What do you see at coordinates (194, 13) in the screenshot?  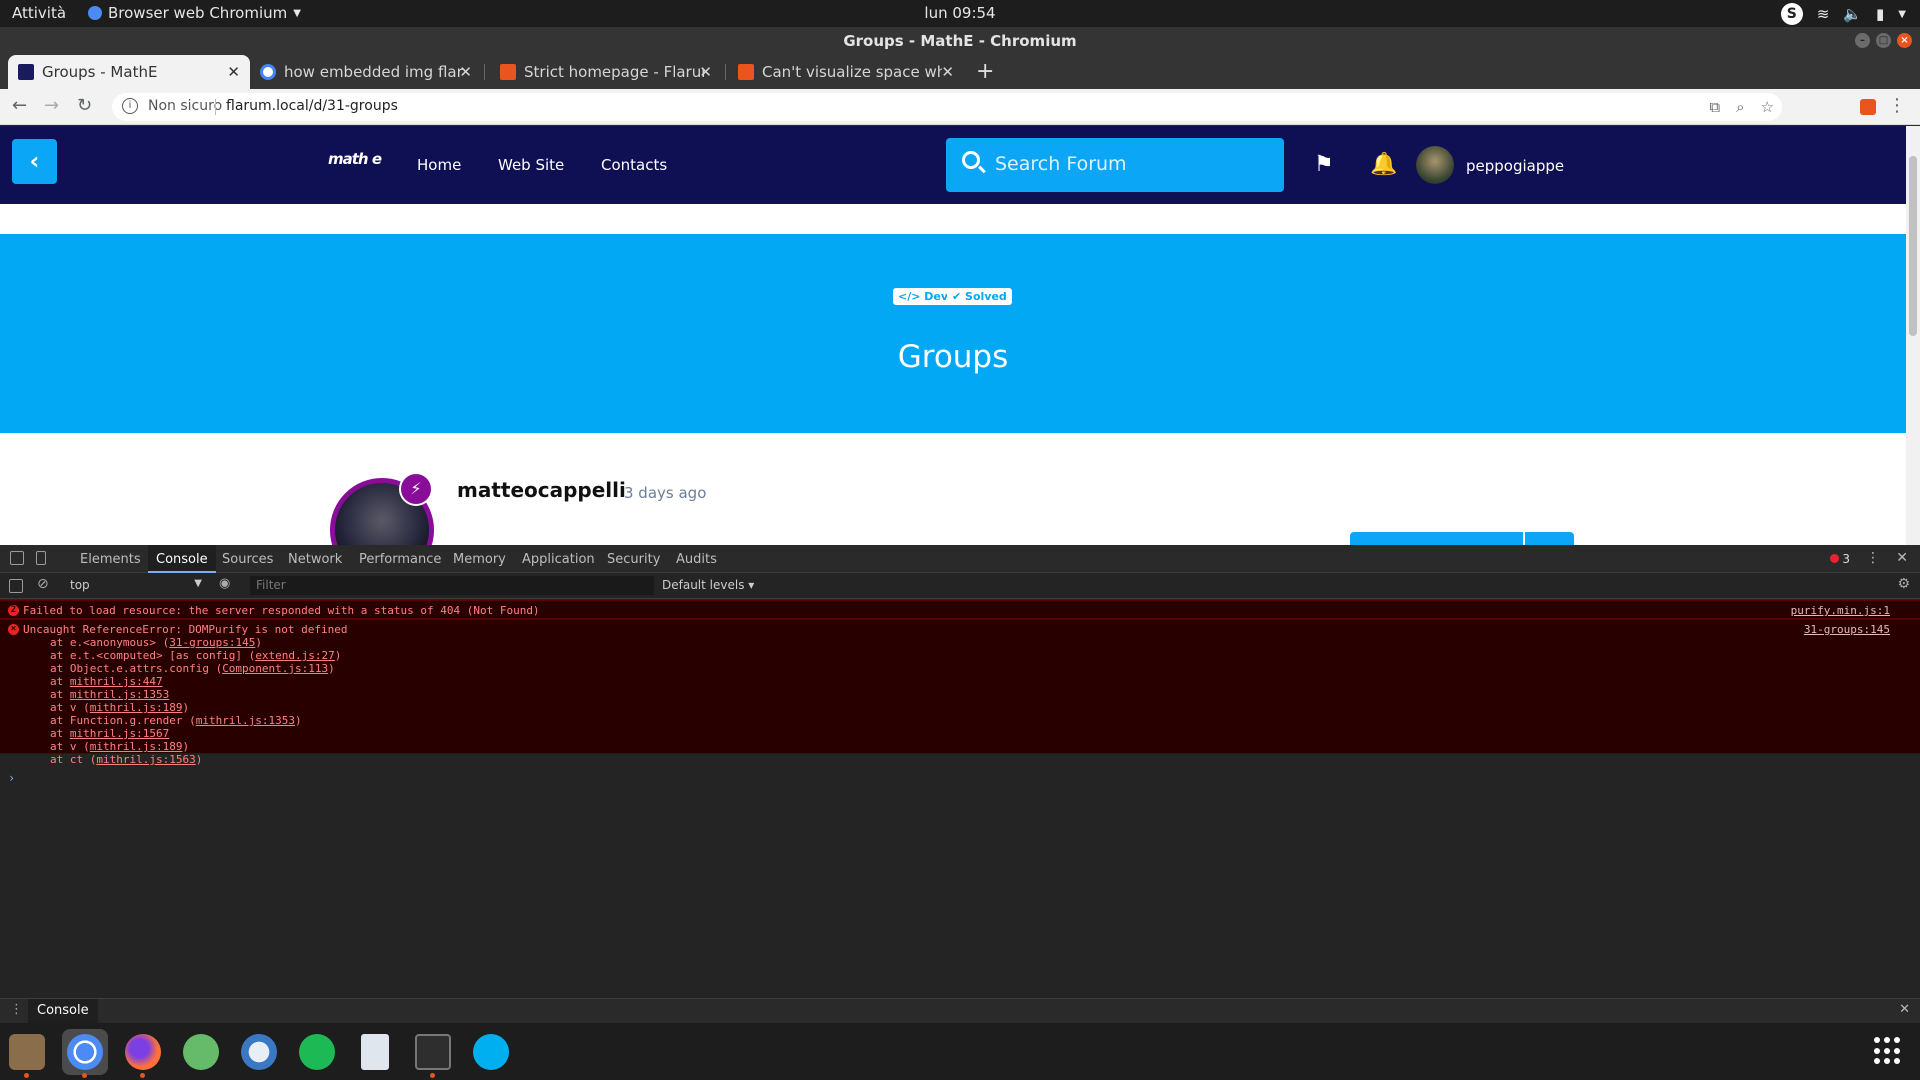 I see `app-menu: Browser web Chromium ▼` at bounding box center [194, 13].